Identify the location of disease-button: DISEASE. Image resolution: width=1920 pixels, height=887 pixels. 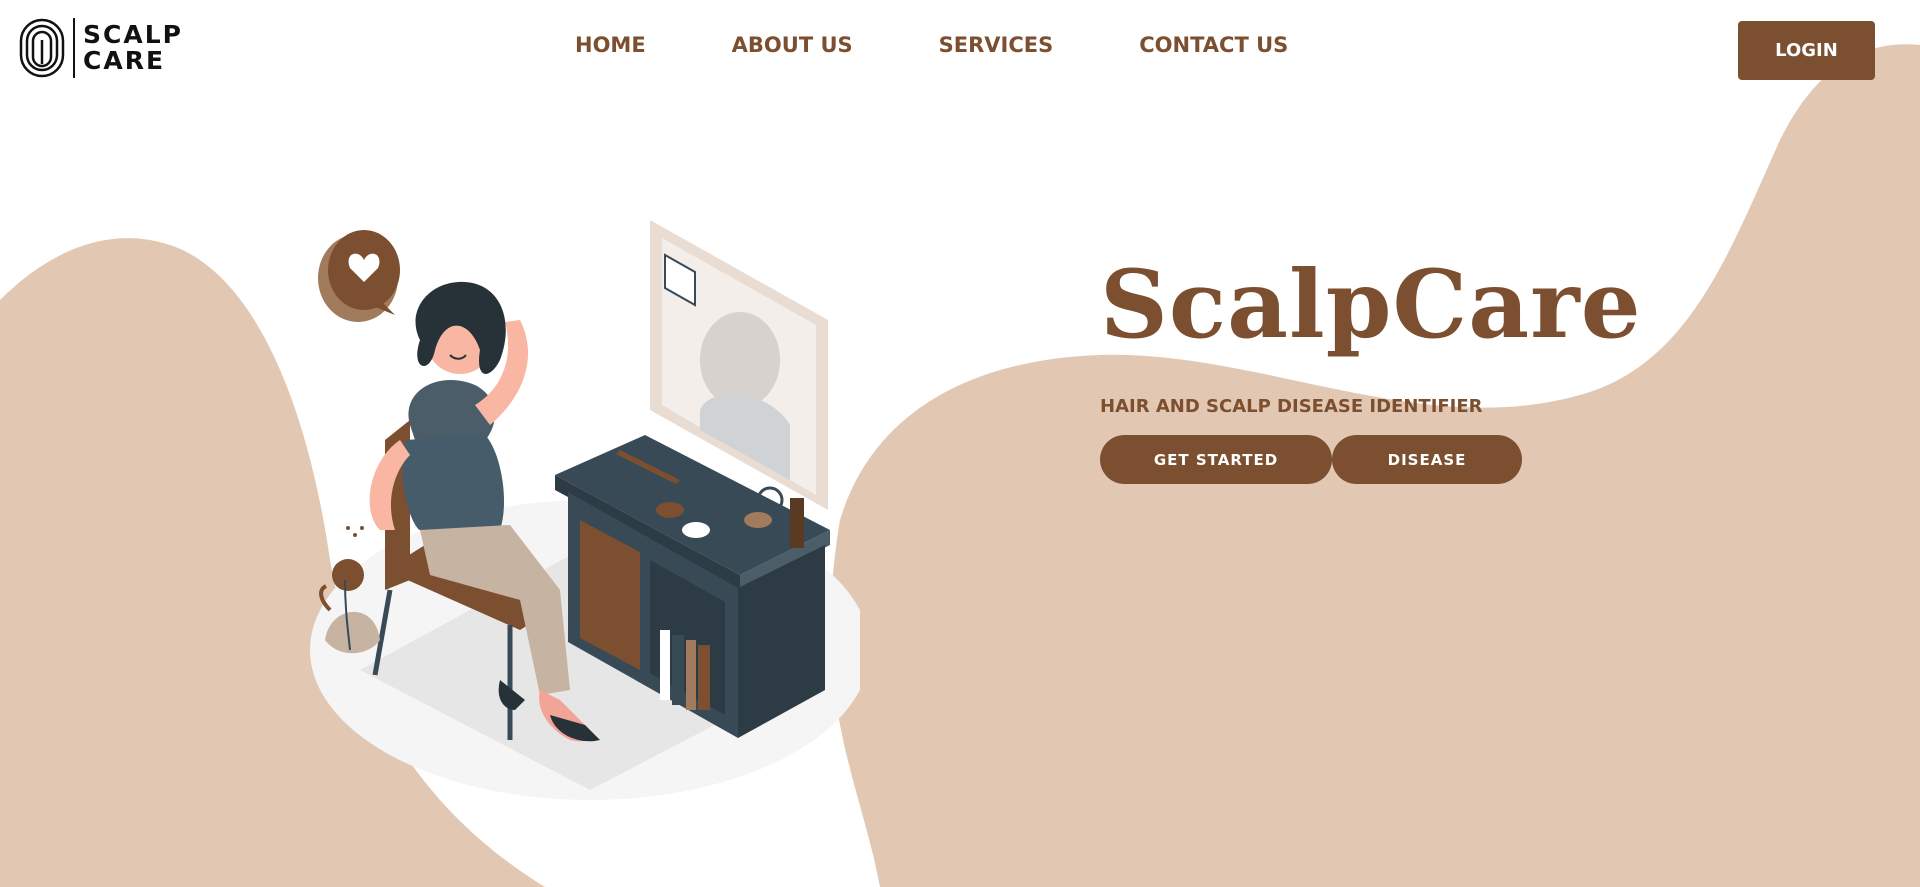
(1427, 459).